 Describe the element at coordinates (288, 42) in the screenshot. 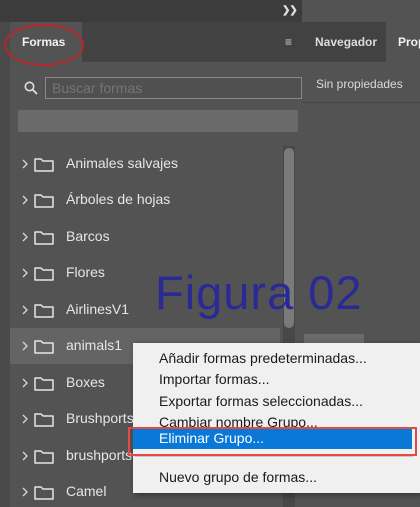

I see `panel-menu-icon: ≡` at that location.